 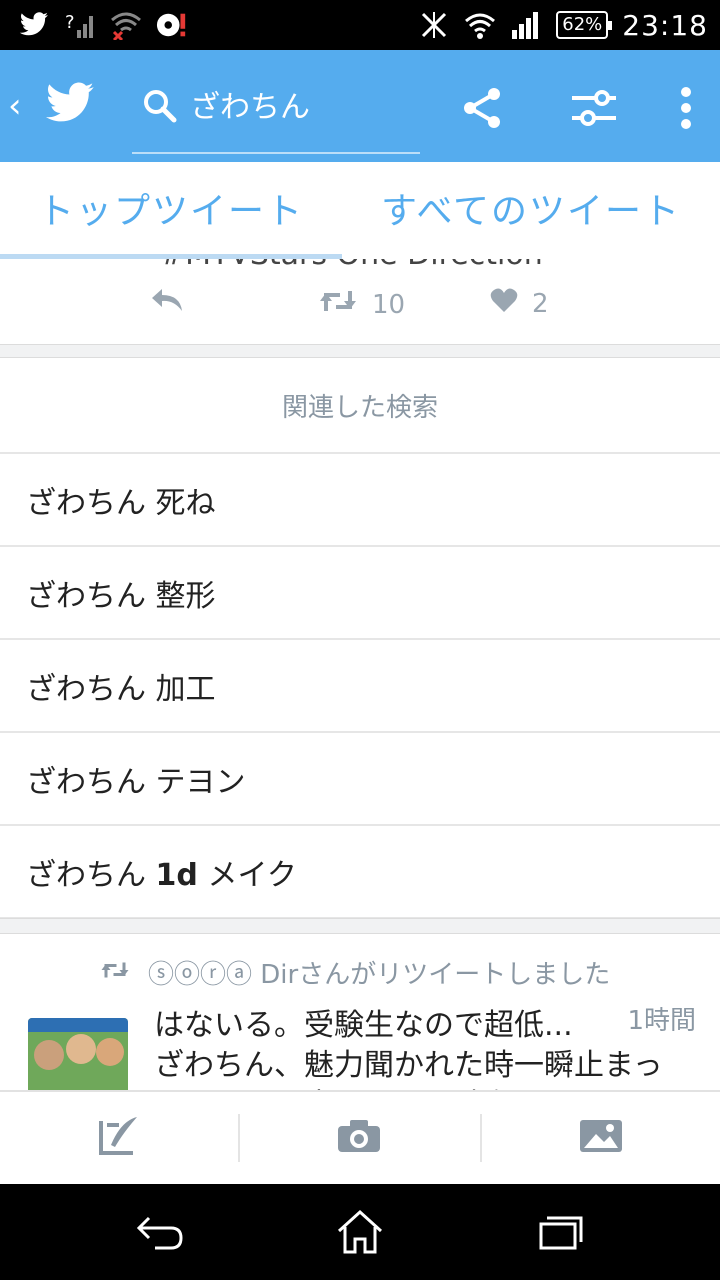 What do you see at coordinates (482, 108) in the screenshot?
I see `share-icon` at bounding box center [482, 108].